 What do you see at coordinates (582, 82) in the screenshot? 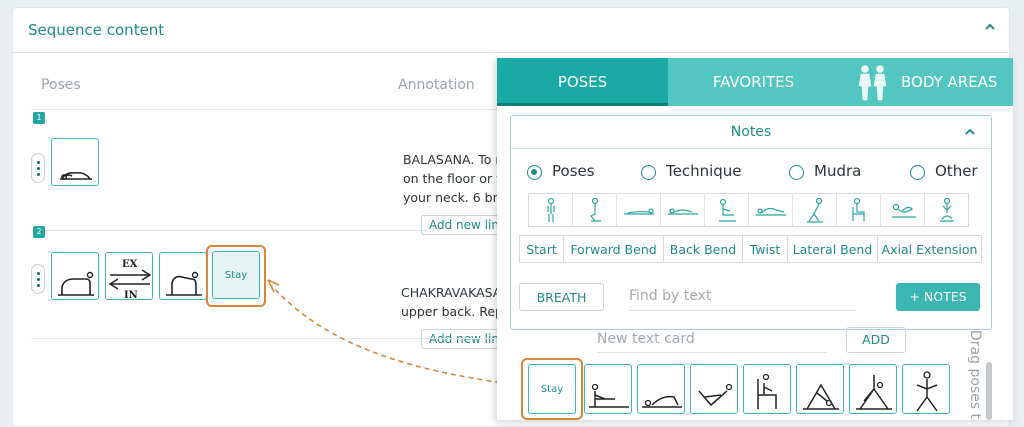
I see `tab-poses: POSES` at bounding box center [582, 82].